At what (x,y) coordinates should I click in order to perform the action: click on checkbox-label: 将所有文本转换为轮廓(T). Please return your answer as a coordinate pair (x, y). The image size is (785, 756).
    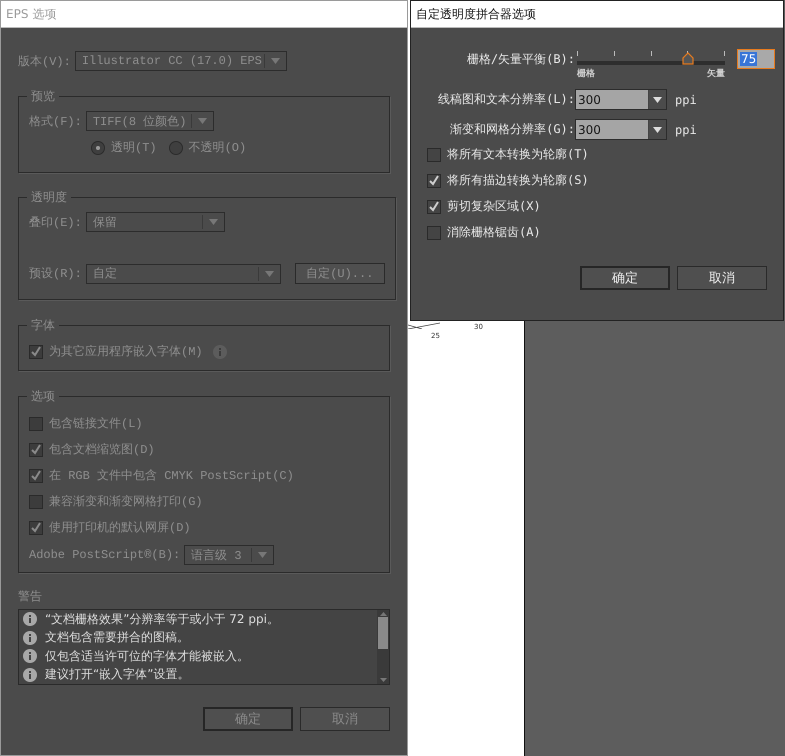
    Looking at the image, I should click on (518, 154).